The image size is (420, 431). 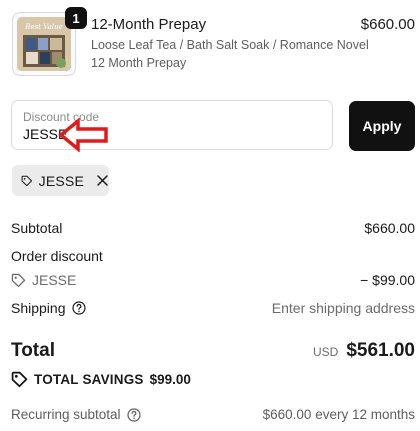 I want to click on shipping-row: Shipping, so click(x=48, y=308).